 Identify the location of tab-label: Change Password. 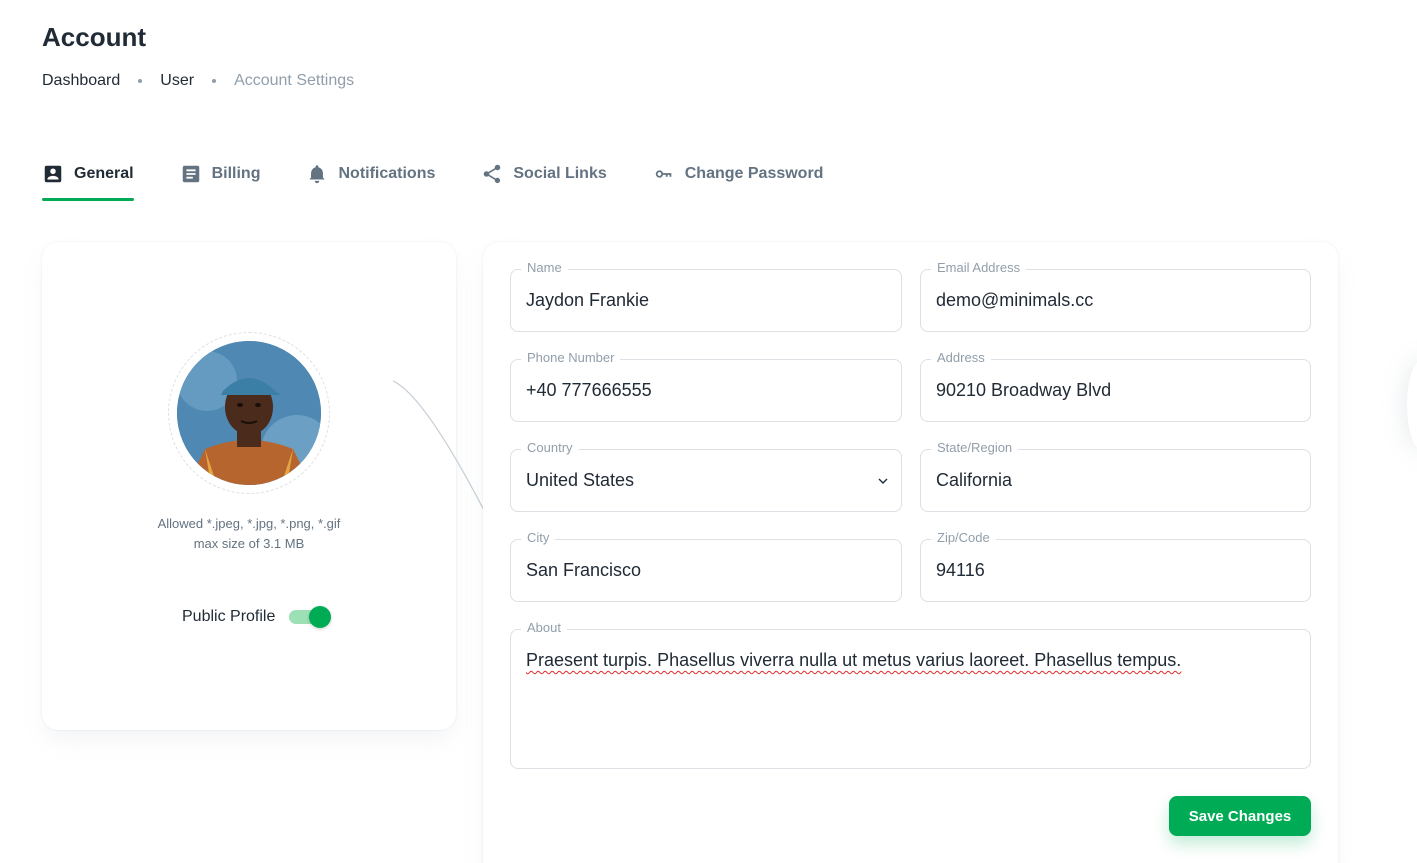
(754, 173).